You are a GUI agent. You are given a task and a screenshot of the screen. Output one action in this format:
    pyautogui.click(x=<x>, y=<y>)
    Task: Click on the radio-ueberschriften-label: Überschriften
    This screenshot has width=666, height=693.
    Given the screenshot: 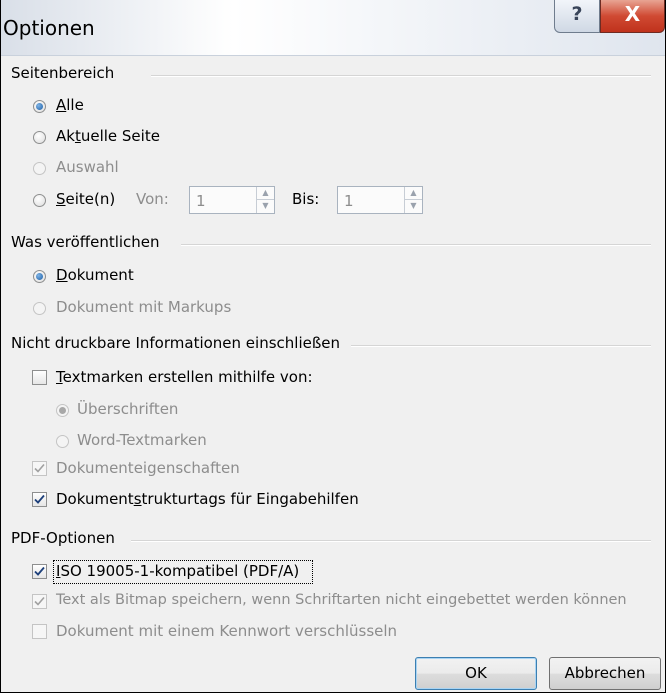 What is the action you would take?
    pyautogui.click(x=128, y=409)
    